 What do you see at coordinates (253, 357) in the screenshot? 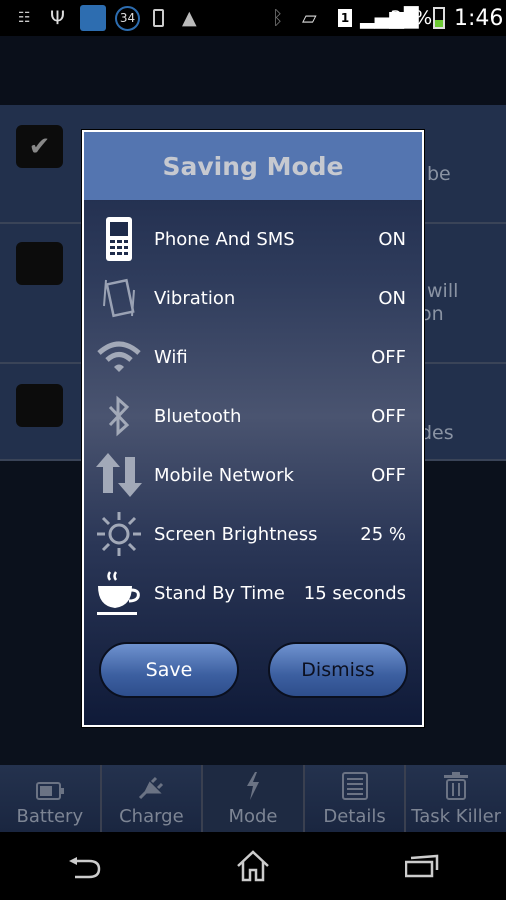
I see `setting-row: Wifi OFF` at bounding box center [253, 357].